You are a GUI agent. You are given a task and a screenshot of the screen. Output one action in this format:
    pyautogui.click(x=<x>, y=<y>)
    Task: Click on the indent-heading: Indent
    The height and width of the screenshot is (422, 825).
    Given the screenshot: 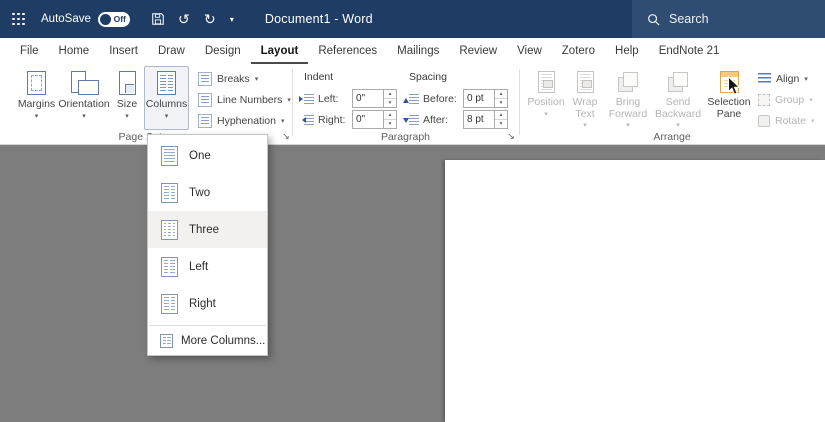 What is the action you would take?
    pyautogui.click(x=319, y=77)
    